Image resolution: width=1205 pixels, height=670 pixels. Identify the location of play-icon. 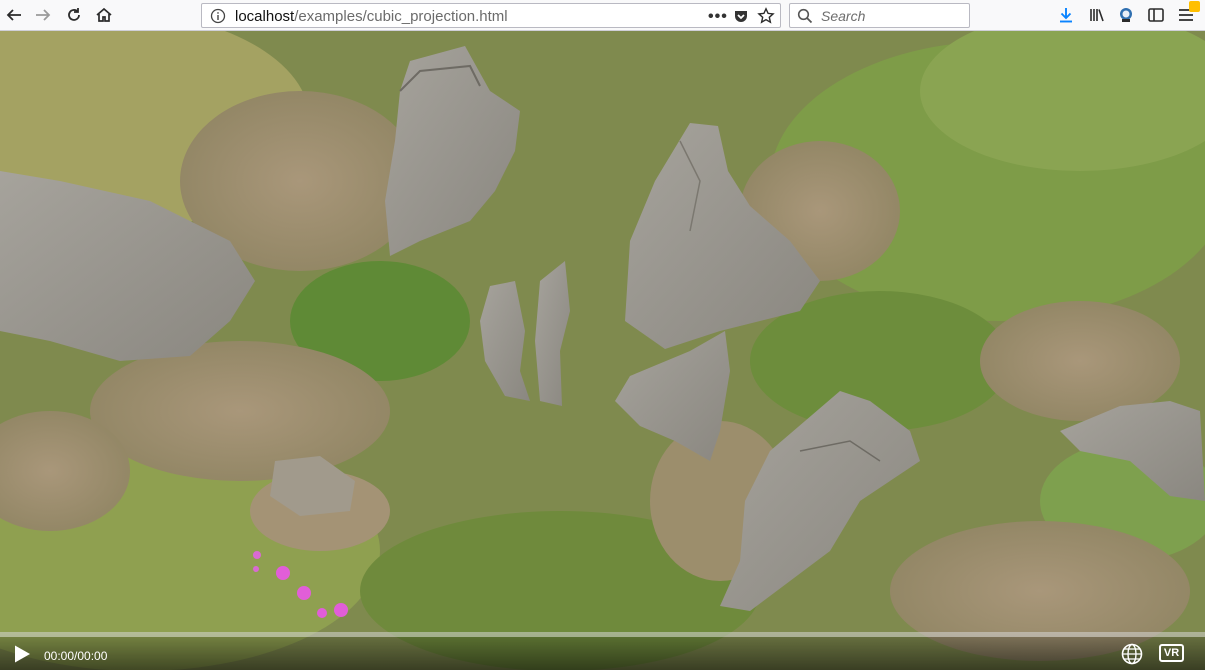
(22, 656).